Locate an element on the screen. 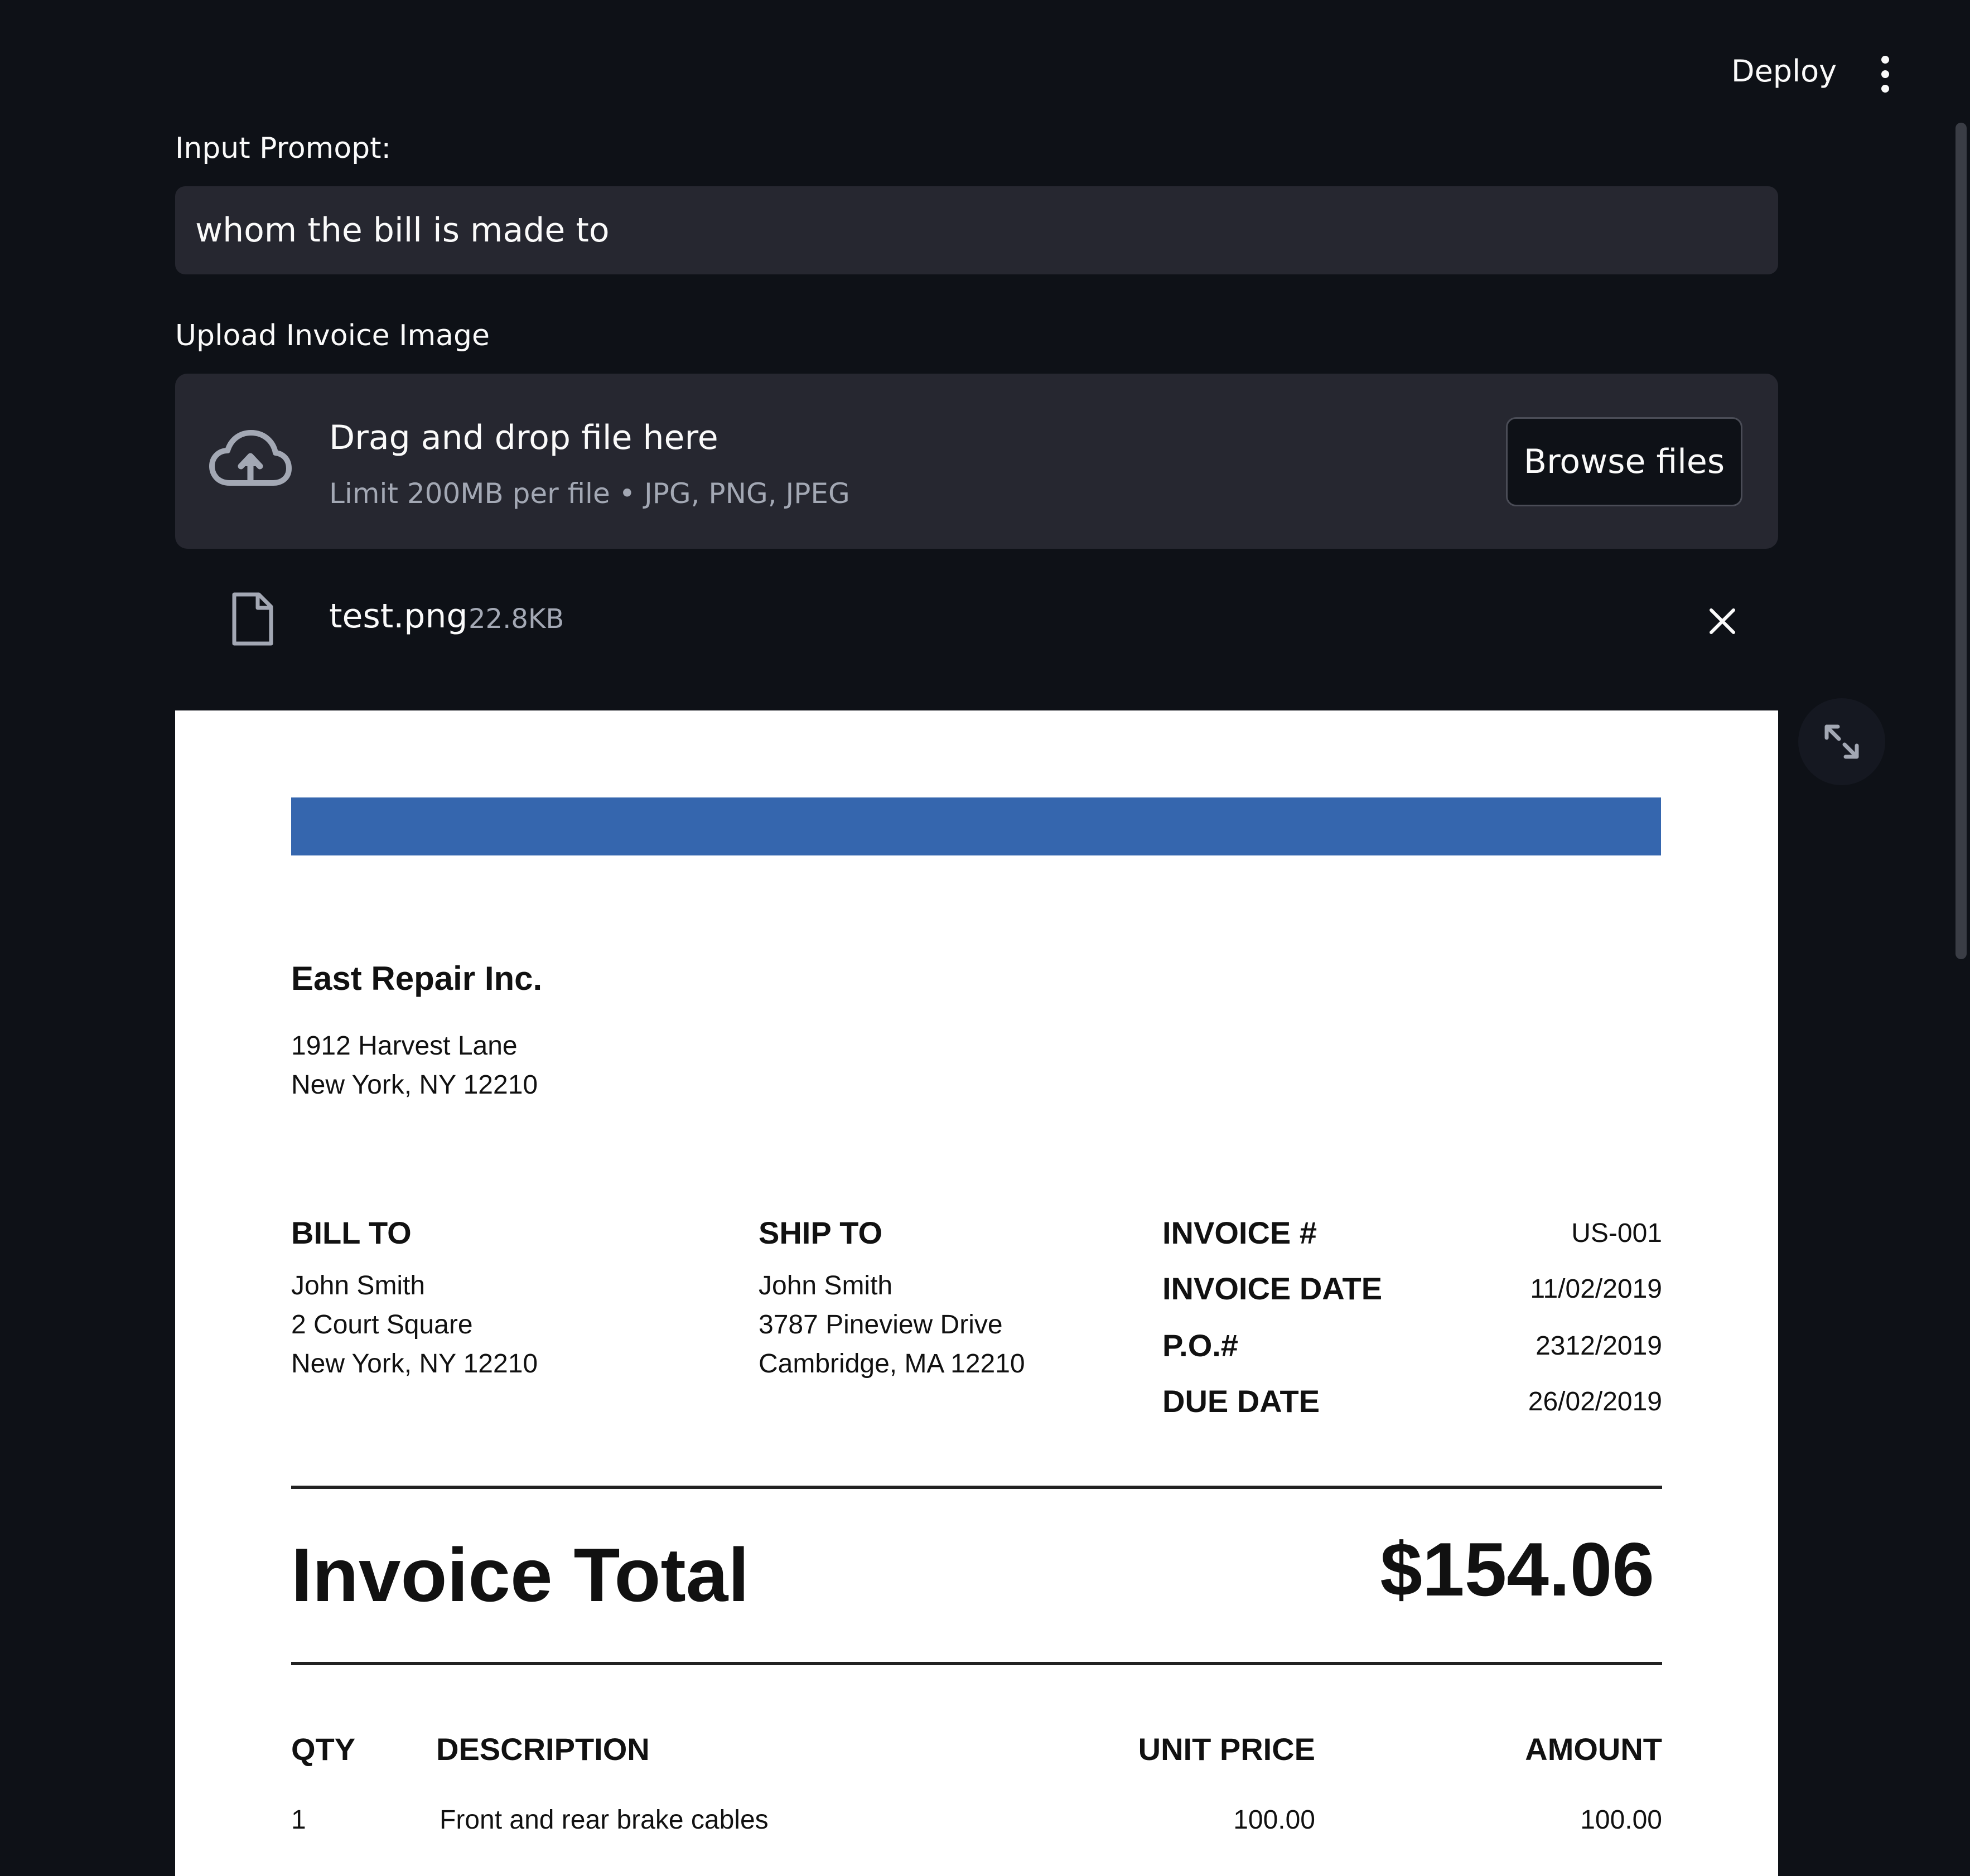 The width and height of the screenshot is (1970, 1876). due-date-value: 26/02/2019 is located at coordinates (1595, 1401).